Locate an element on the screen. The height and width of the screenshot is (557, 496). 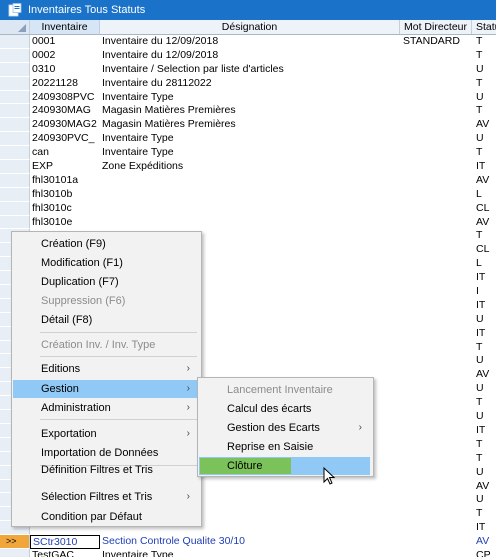
table-row: fhl3010b L is located at coordinates (248, 194).